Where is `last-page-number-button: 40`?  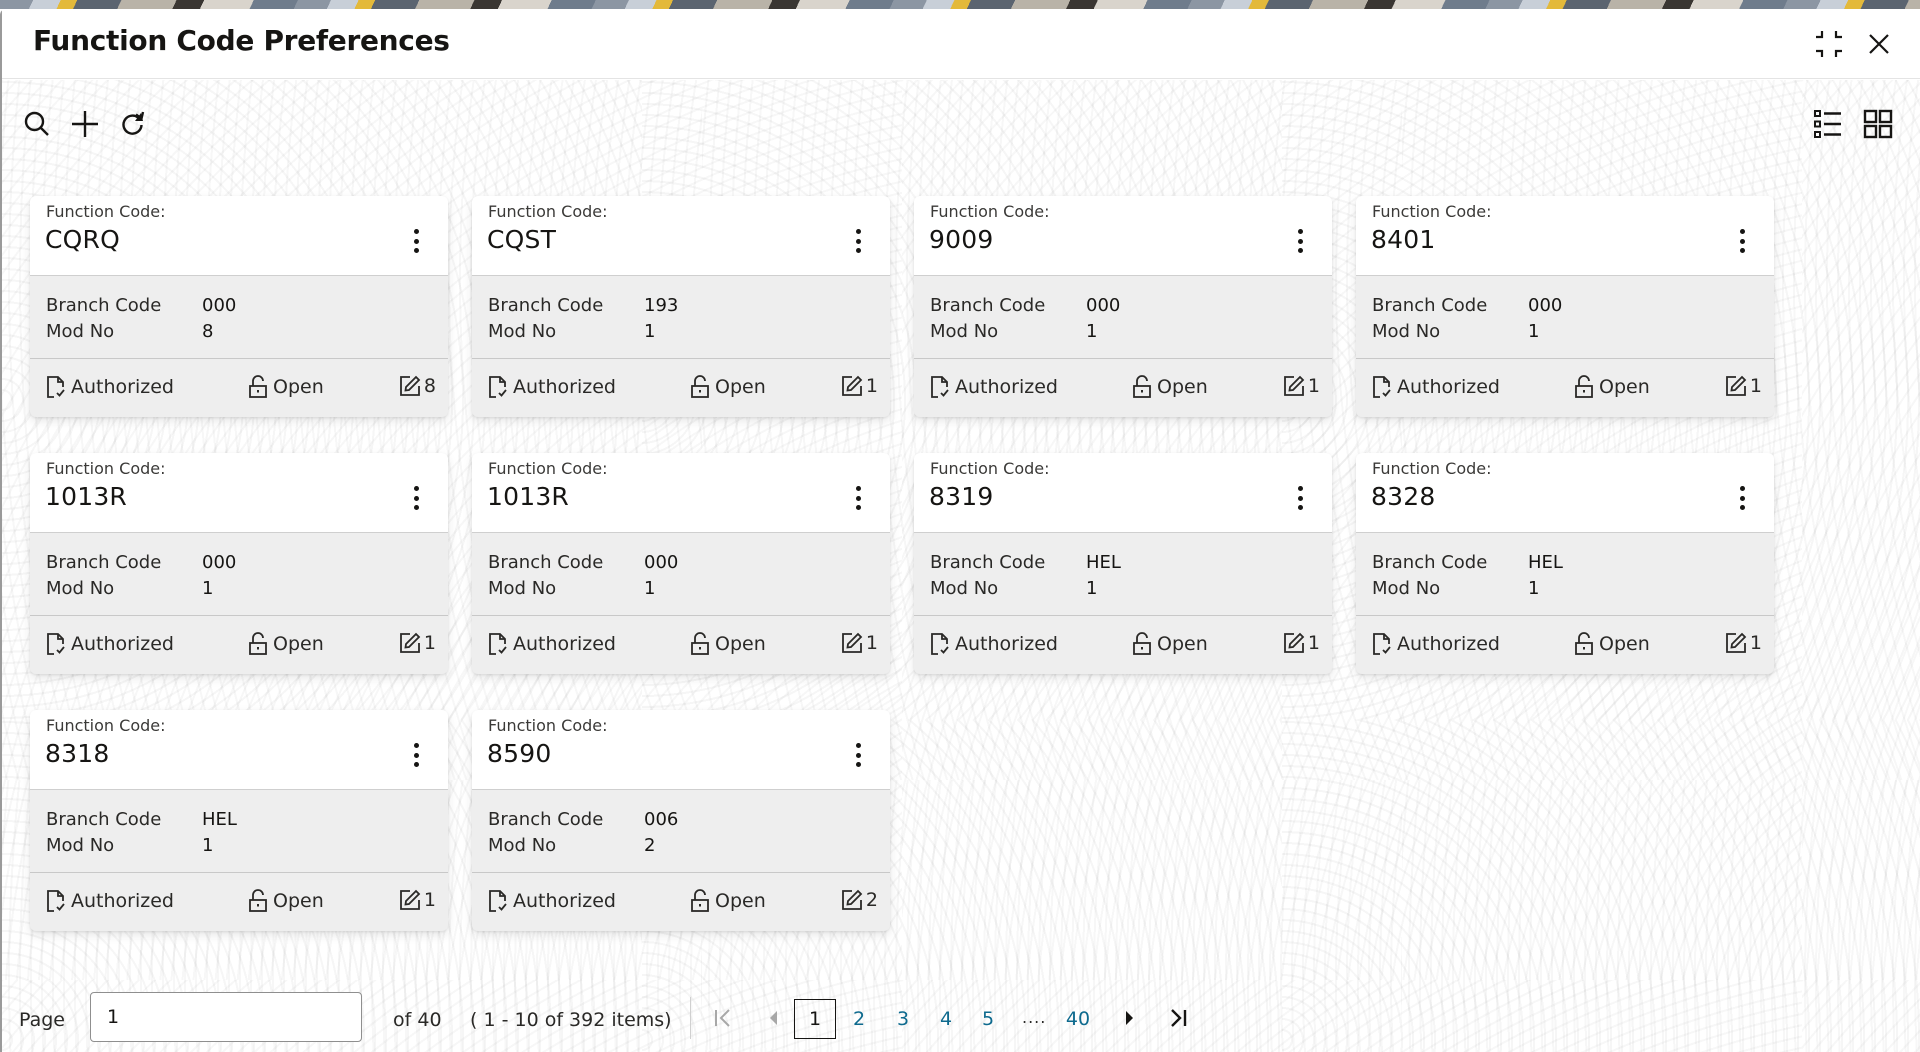
last-page-number-button: 40 is located at coordinates (1078, 1019).